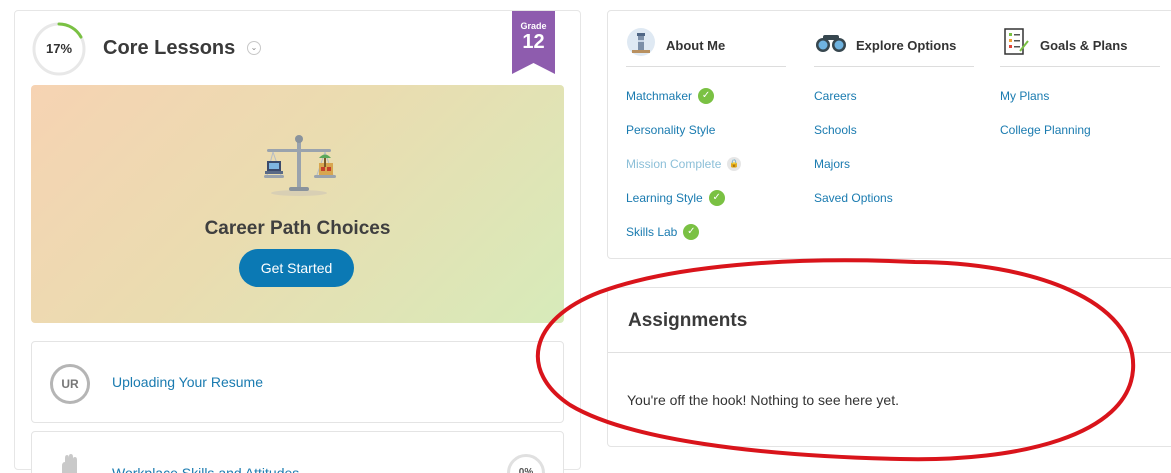  I want to click on lock-icon: 🔒, so click(734, 163).